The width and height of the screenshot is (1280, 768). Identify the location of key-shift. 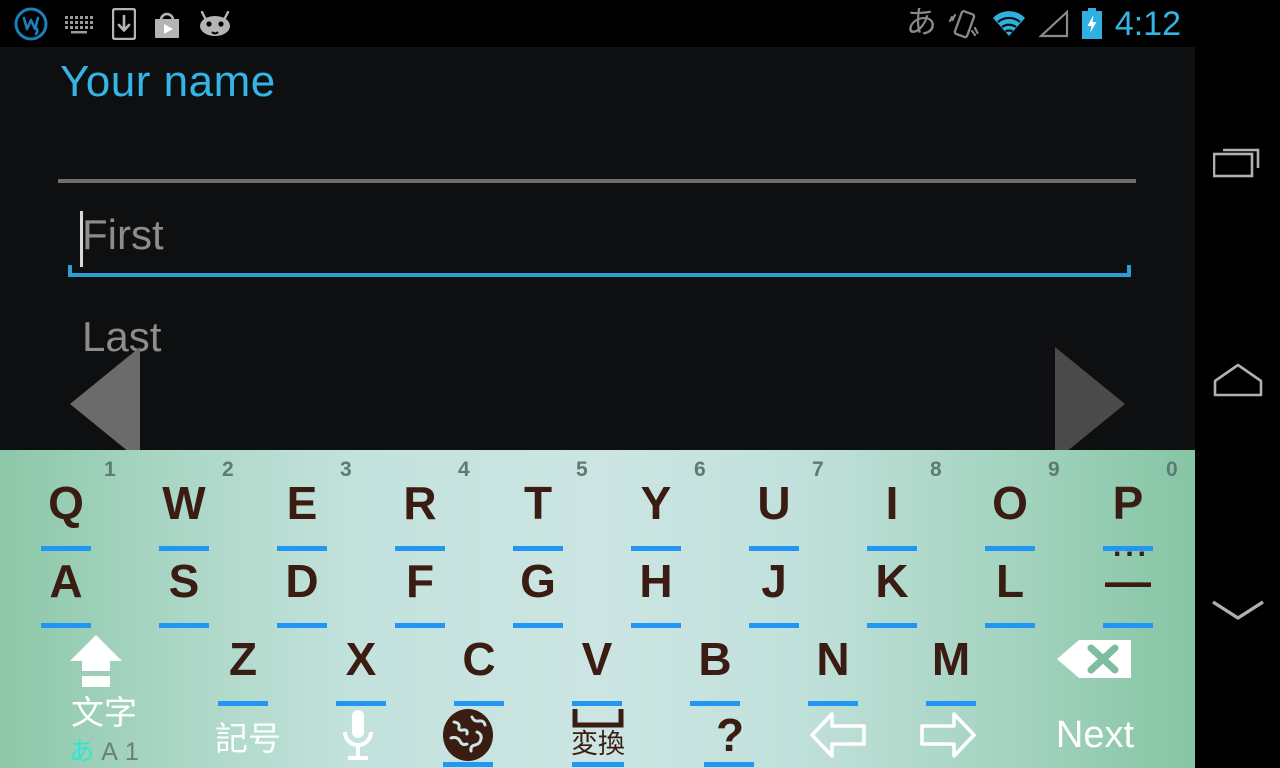
(96, 659).